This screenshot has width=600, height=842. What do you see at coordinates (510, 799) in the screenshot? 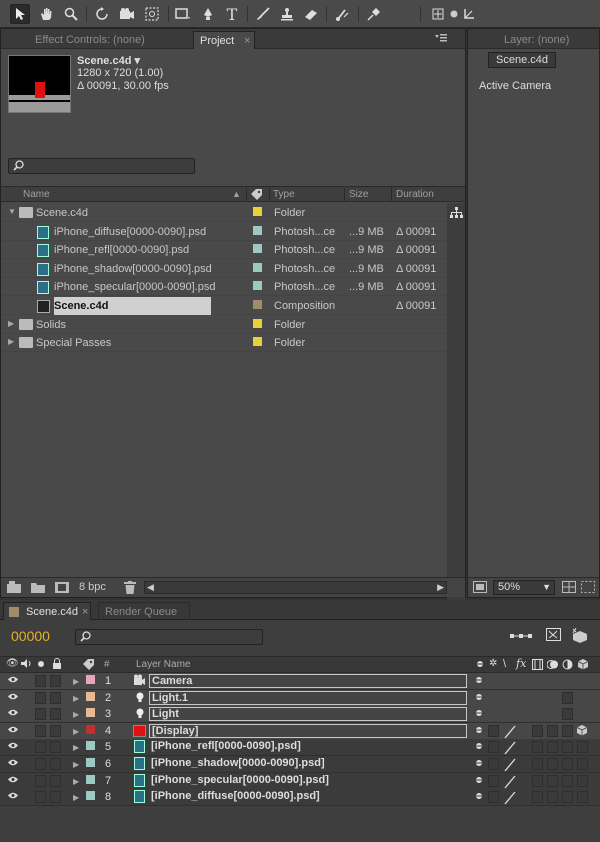
I see `quality-switch-icon` at bounding box center [510, 799].